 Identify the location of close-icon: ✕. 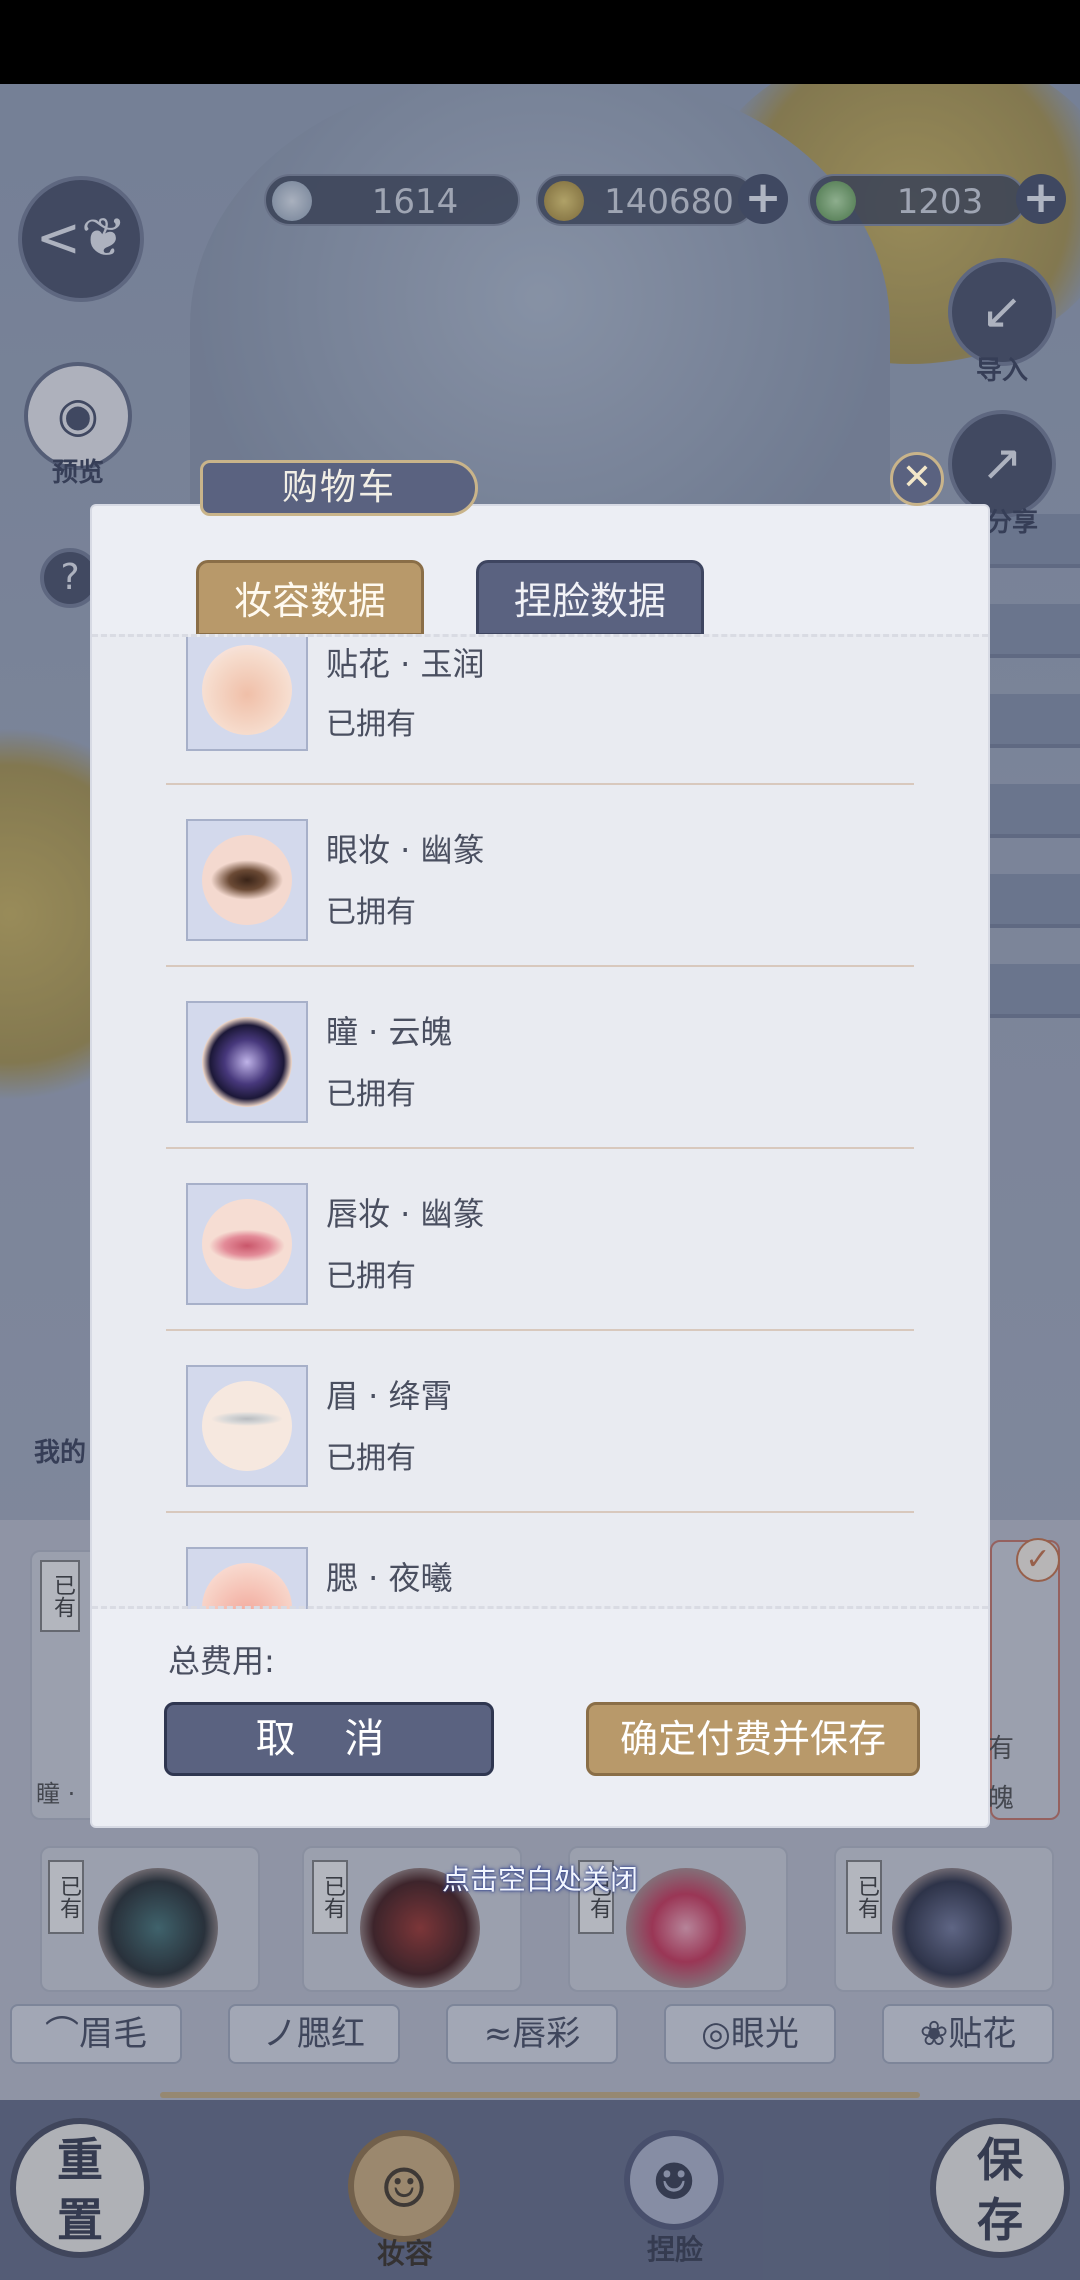
(917, 479).